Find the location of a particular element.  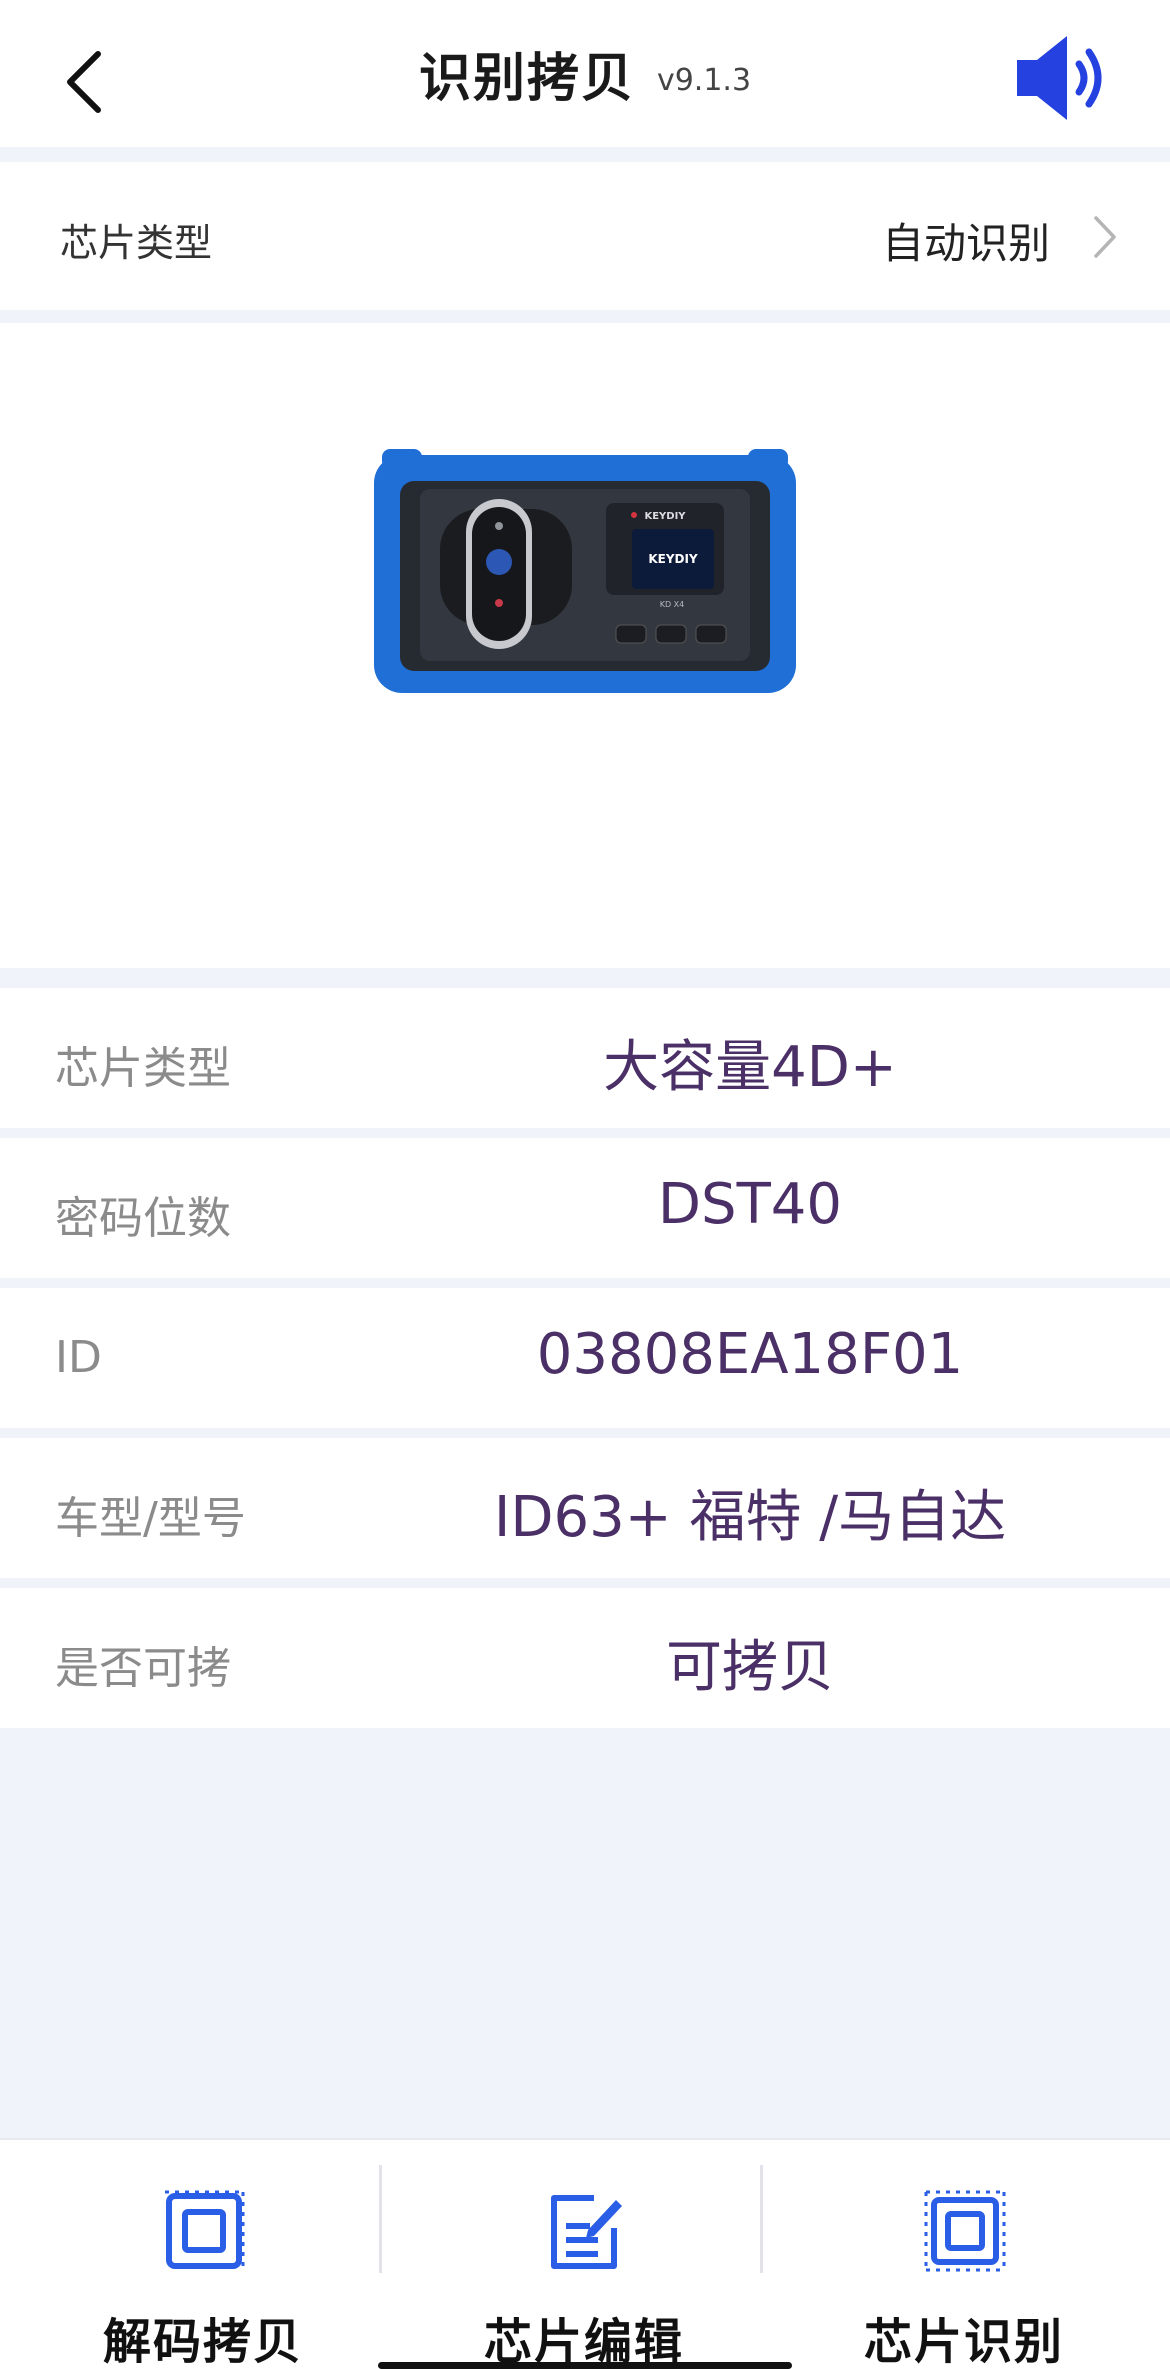

info-value: ID63+ 福特 /马自达 is located at coordinates (750, 1517).